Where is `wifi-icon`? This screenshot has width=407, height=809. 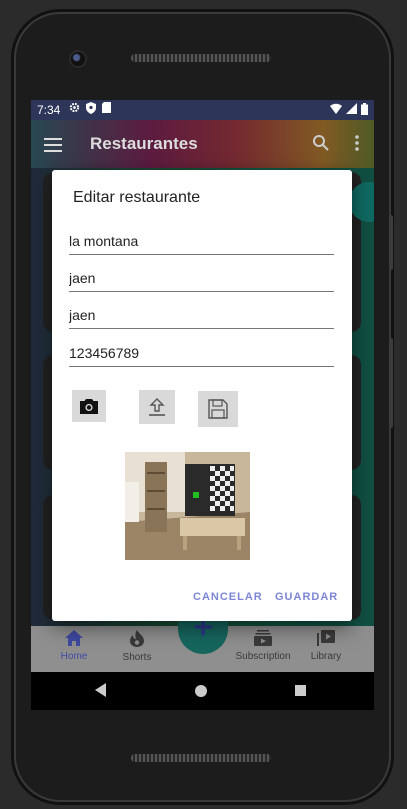
wifi-icon is located at coordinates (336, 108).